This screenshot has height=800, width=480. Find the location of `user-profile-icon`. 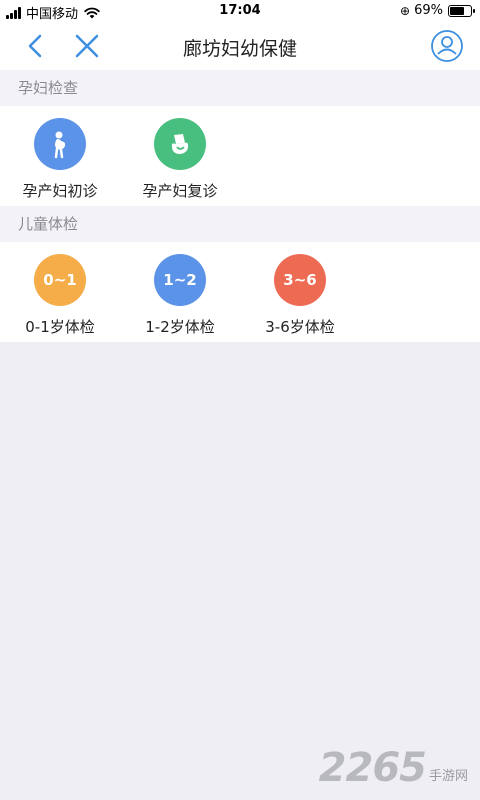

user-profile-icon is located at coordinates (447, 46).